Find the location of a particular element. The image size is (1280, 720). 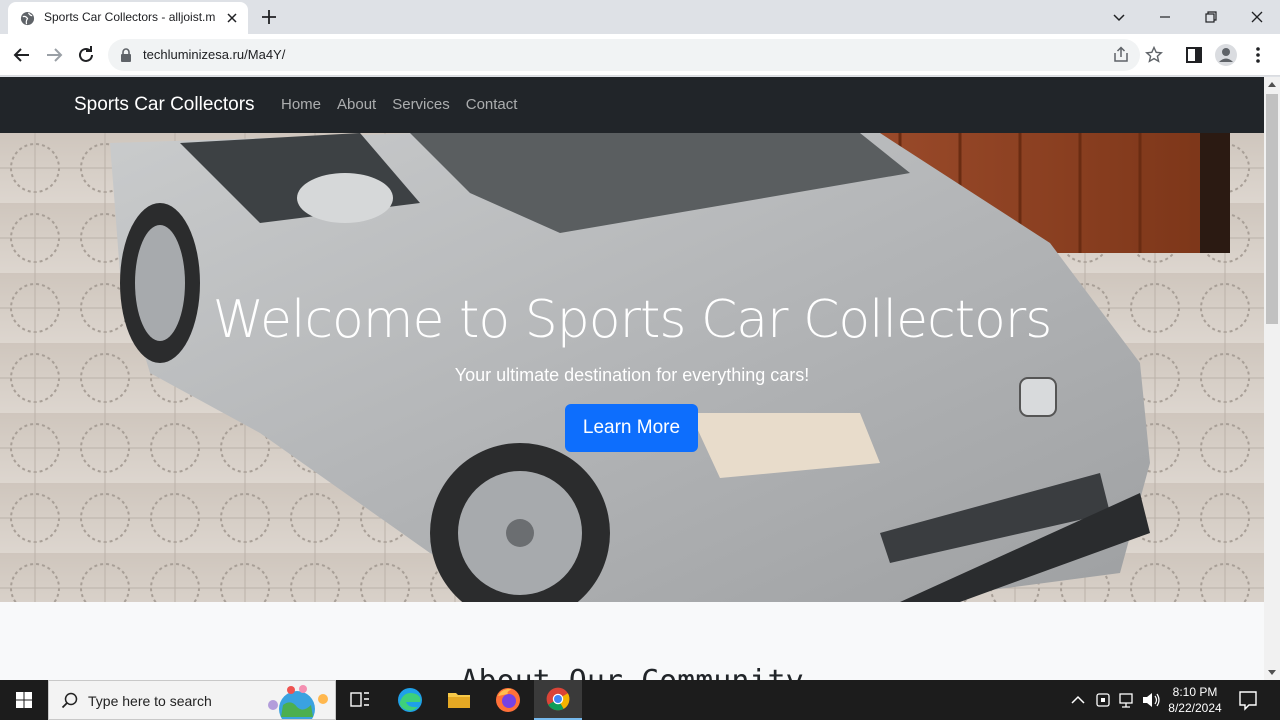

network-icon is located at coordinates (1127, 700).